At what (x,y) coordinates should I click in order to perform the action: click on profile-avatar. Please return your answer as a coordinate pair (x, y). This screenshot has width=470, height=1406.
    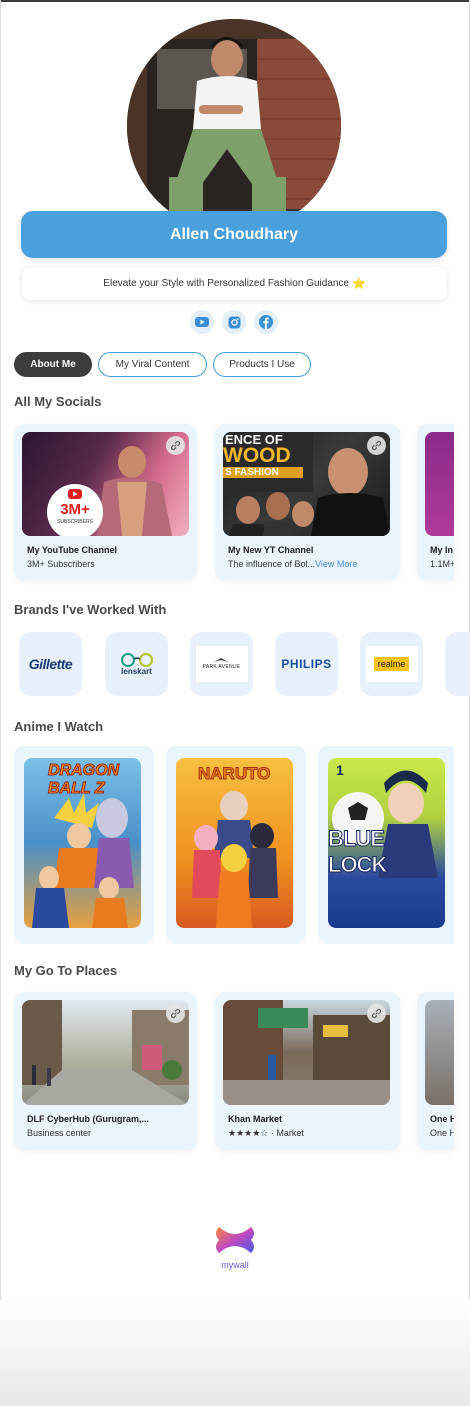
    Looking at the image, I should click on (234, 126).